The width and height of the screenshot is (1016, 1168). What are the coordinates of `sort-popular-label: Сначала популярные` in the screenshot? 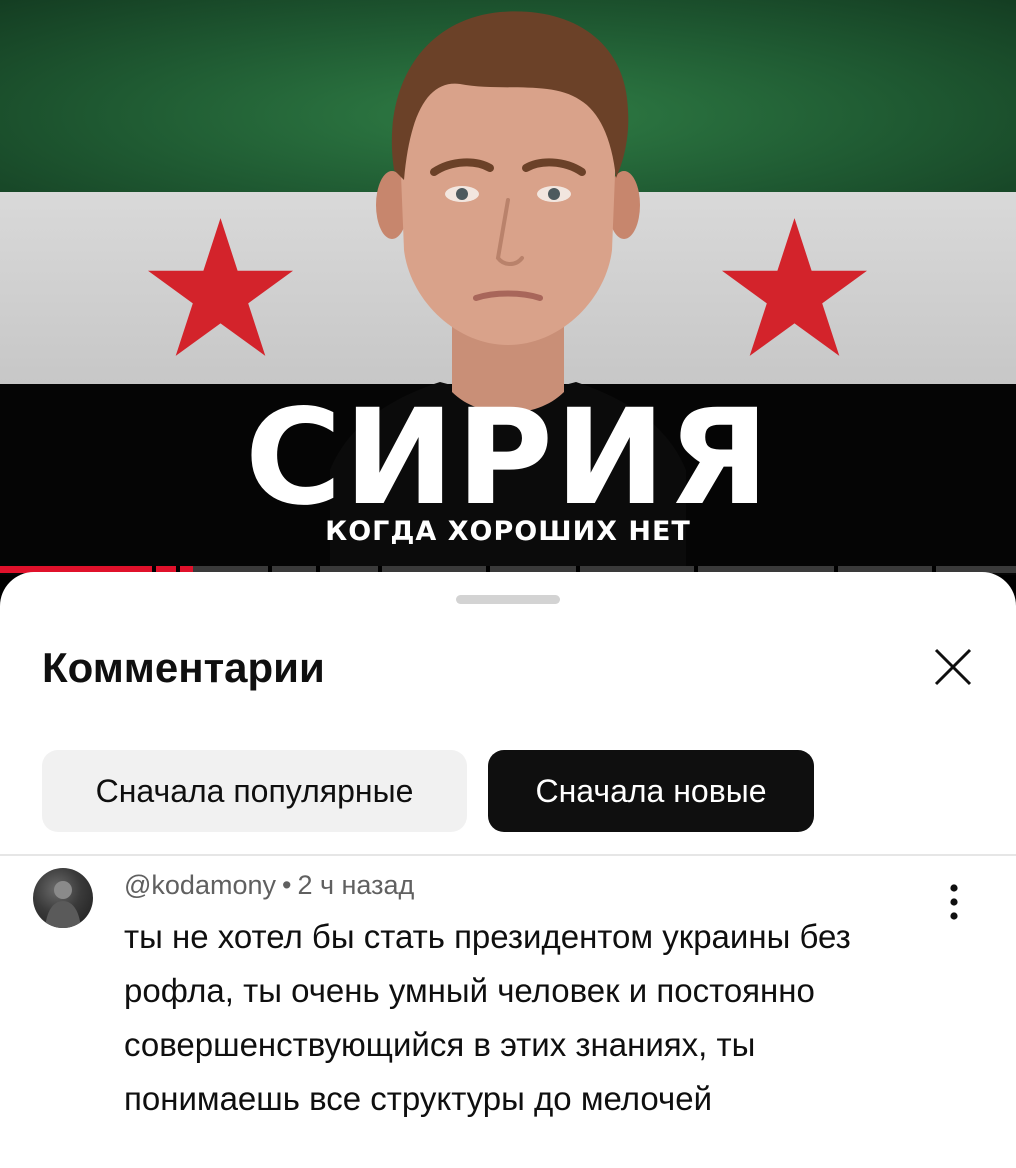 It's located at (254, 790).